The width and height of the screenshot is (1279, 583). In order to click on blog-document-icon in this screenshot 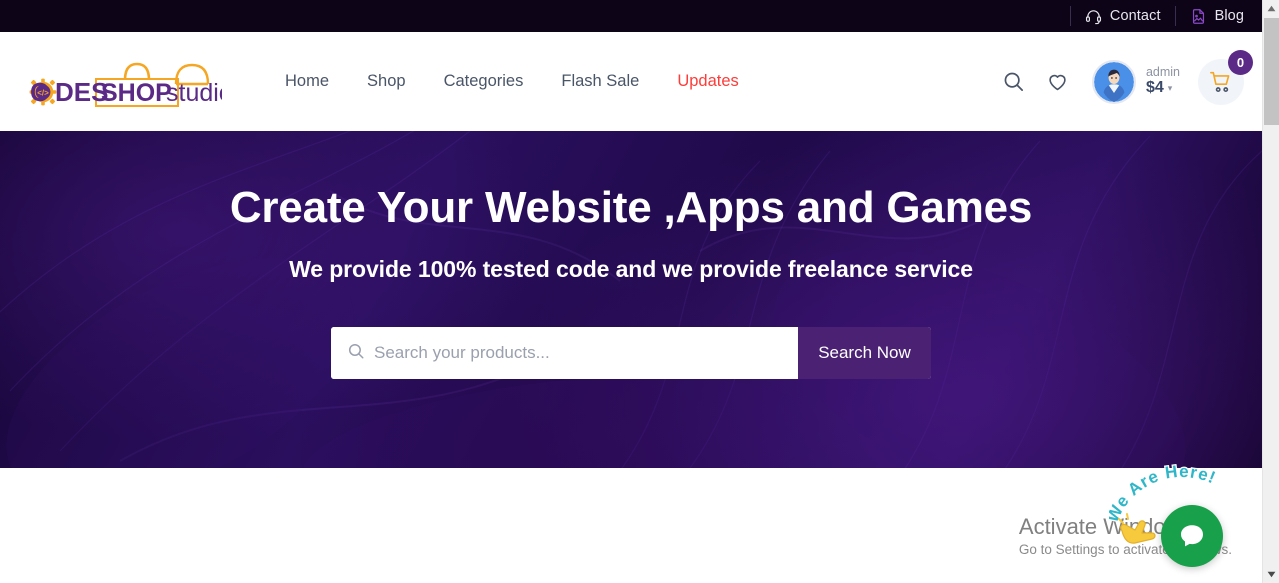, I will do `click(1198, 16)`.